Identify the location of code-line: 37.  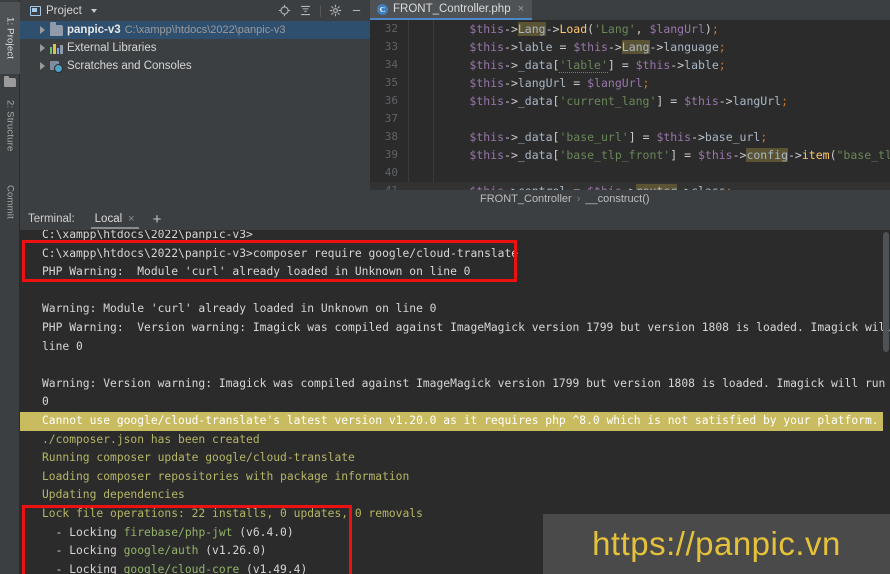
(630, 119).